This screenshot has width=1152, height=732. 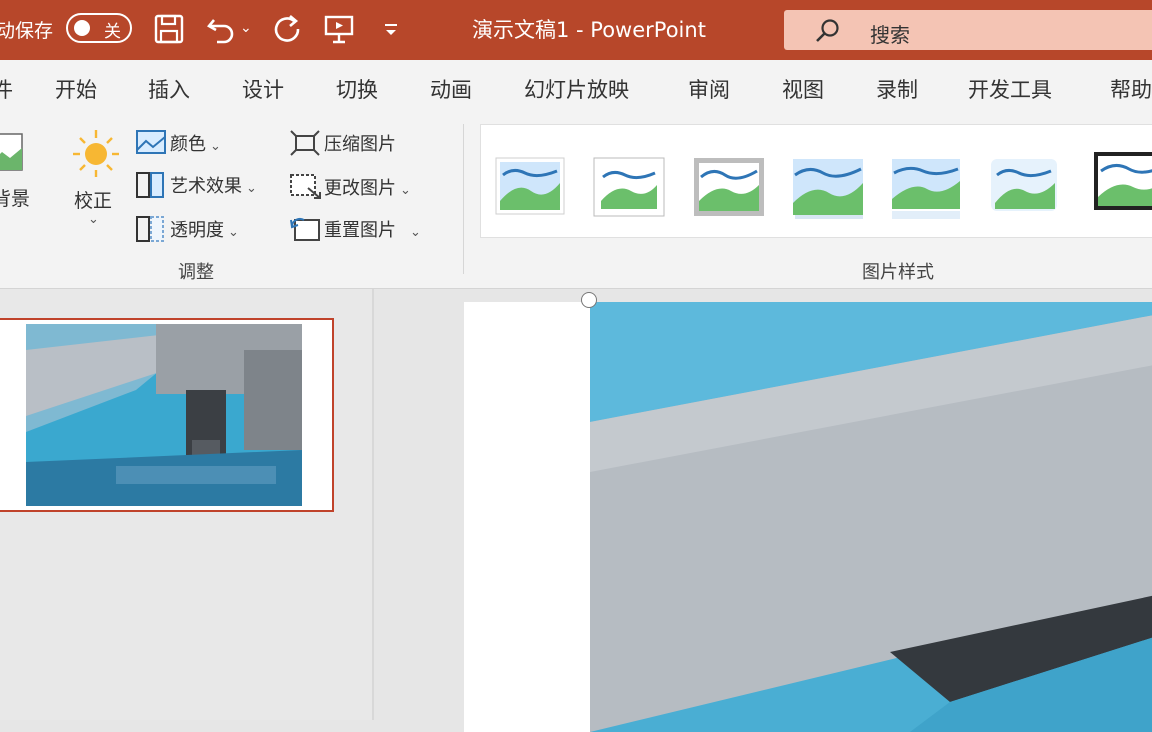 What do you see at coordinates (451, 89) in the screenshot?
I see `tab-animations: 动画` at bounding box center [451, 89].